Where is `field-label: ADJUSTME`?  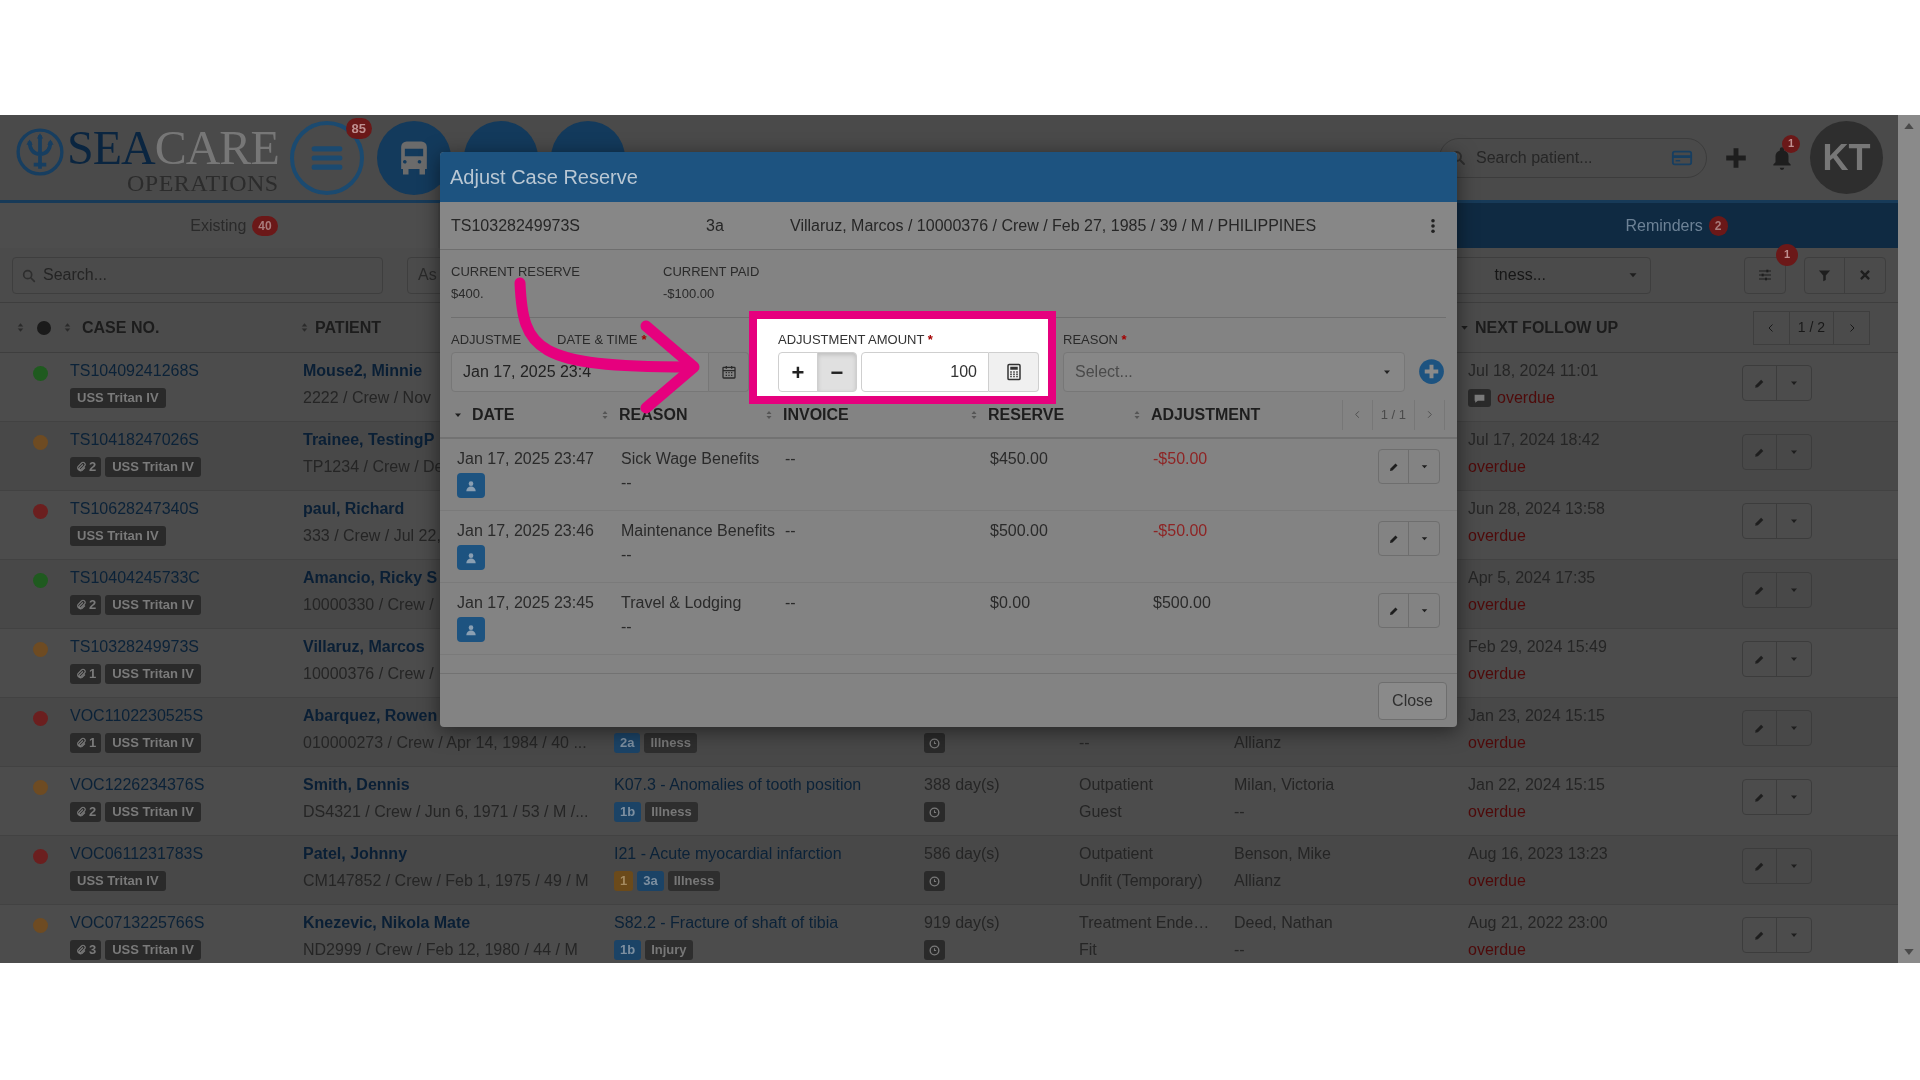
field-label: ADJUSTME is located at coordinates (486, 340).